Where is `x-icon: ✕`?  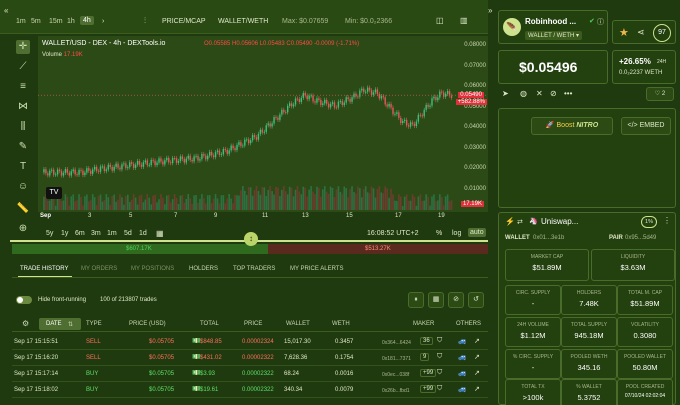
x-icon: ✕ is located at coordinates (539, 93).